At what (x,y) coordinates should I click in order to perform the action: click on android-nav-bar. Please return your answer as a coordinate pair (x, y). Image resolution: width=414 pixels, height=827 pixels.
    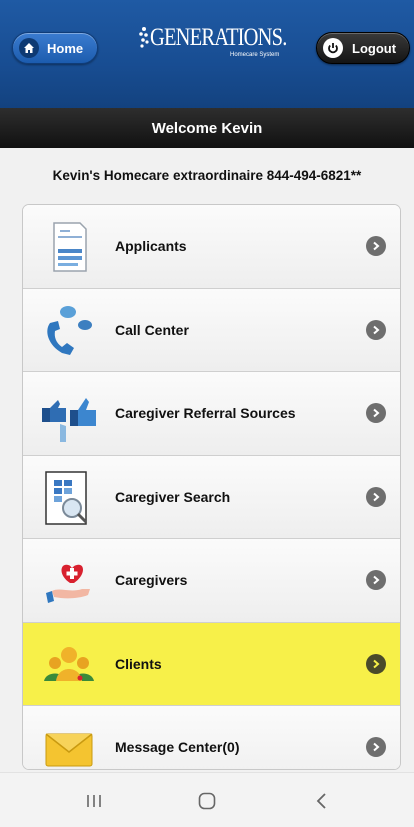
    Looking at the image, I should click on (207, 799).